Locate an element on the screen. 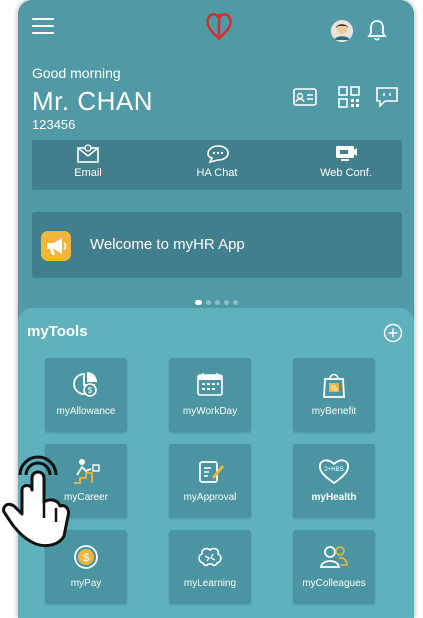 The height and width of the screenshot is (618, 423). email-icon is located at coordinates (88, 153).